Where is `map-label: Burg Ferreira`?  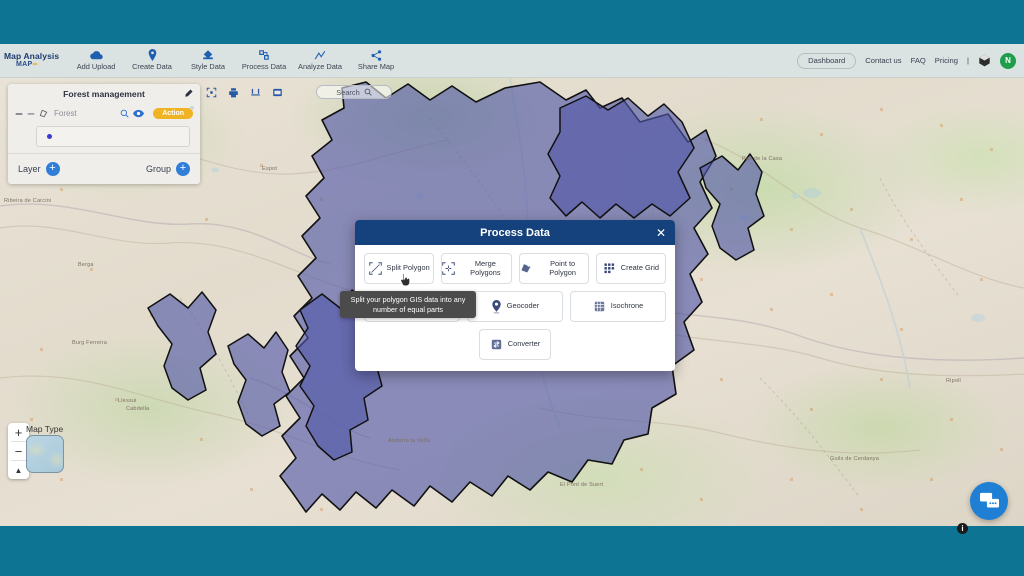
map-label: Burg Ferreira is located at coordinates (89, 343).